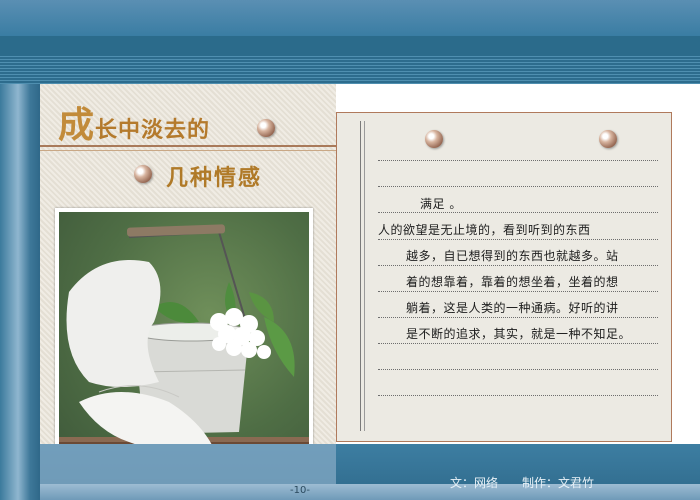 The width and height of the screenshot is (700, 500). What do you see at coordinates (512, 256) in the screenshot?
I see `poem-line: 越多，自已想得到的东西也就越多。站` at bounding box center [512, 256].